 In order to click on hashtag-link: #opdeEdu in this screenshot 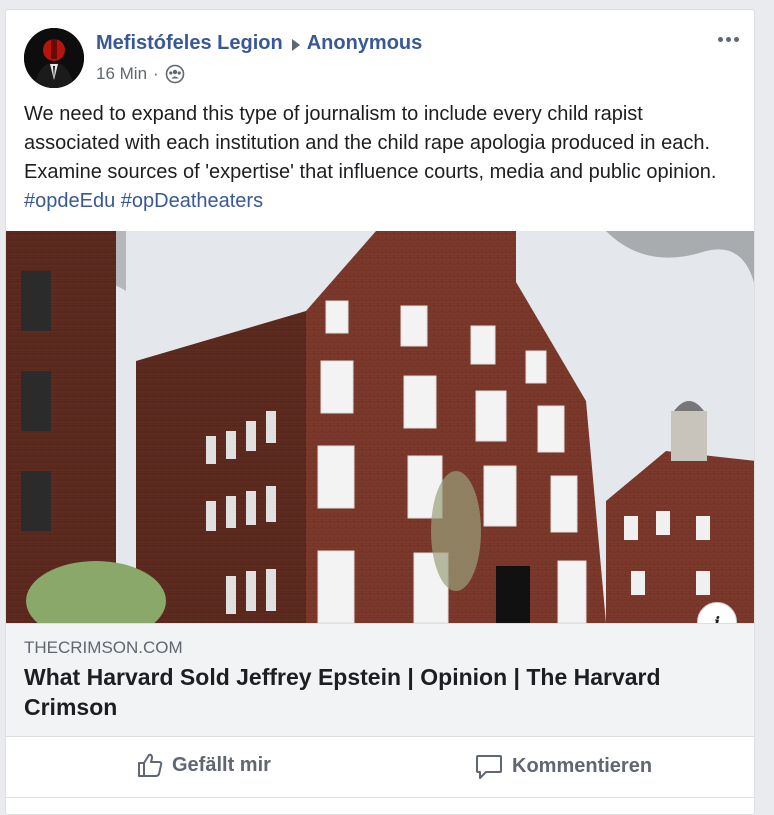, I will do `click(69, 201)`.